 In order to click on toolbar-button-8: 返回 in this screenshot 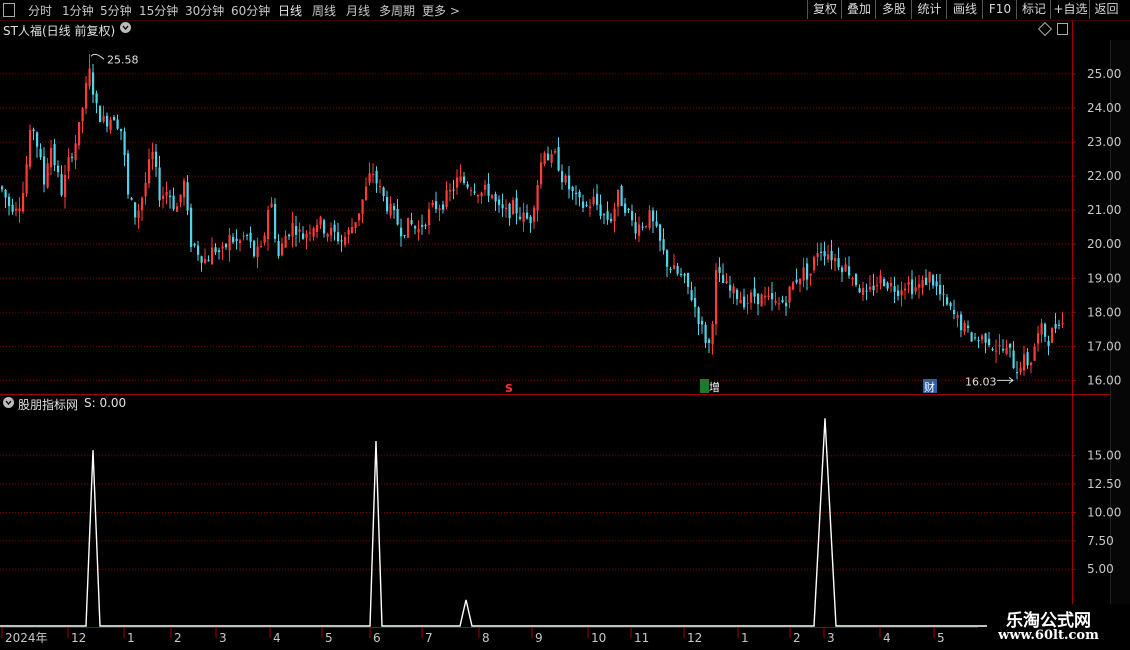, I will do `click(1106, 9)`.